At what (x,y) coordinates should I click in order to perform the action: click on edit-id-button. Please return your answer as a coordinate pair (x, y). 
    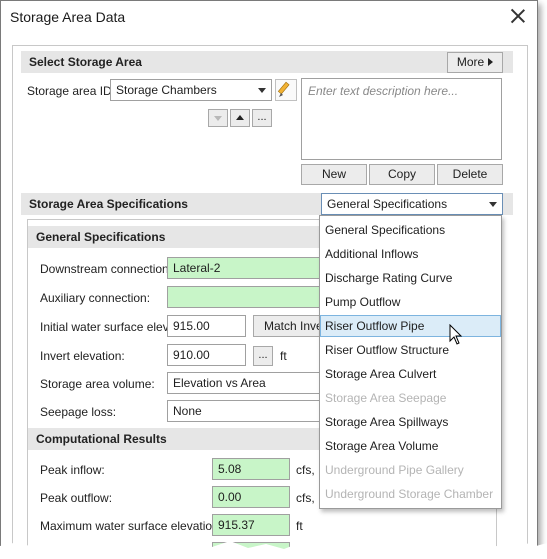
    Looking at the image, I should click on (286, 90).